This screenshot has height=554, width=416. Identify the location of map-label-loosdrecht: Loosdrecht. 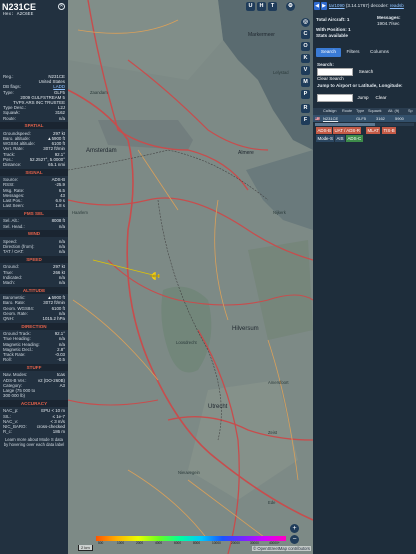
(186, 342).